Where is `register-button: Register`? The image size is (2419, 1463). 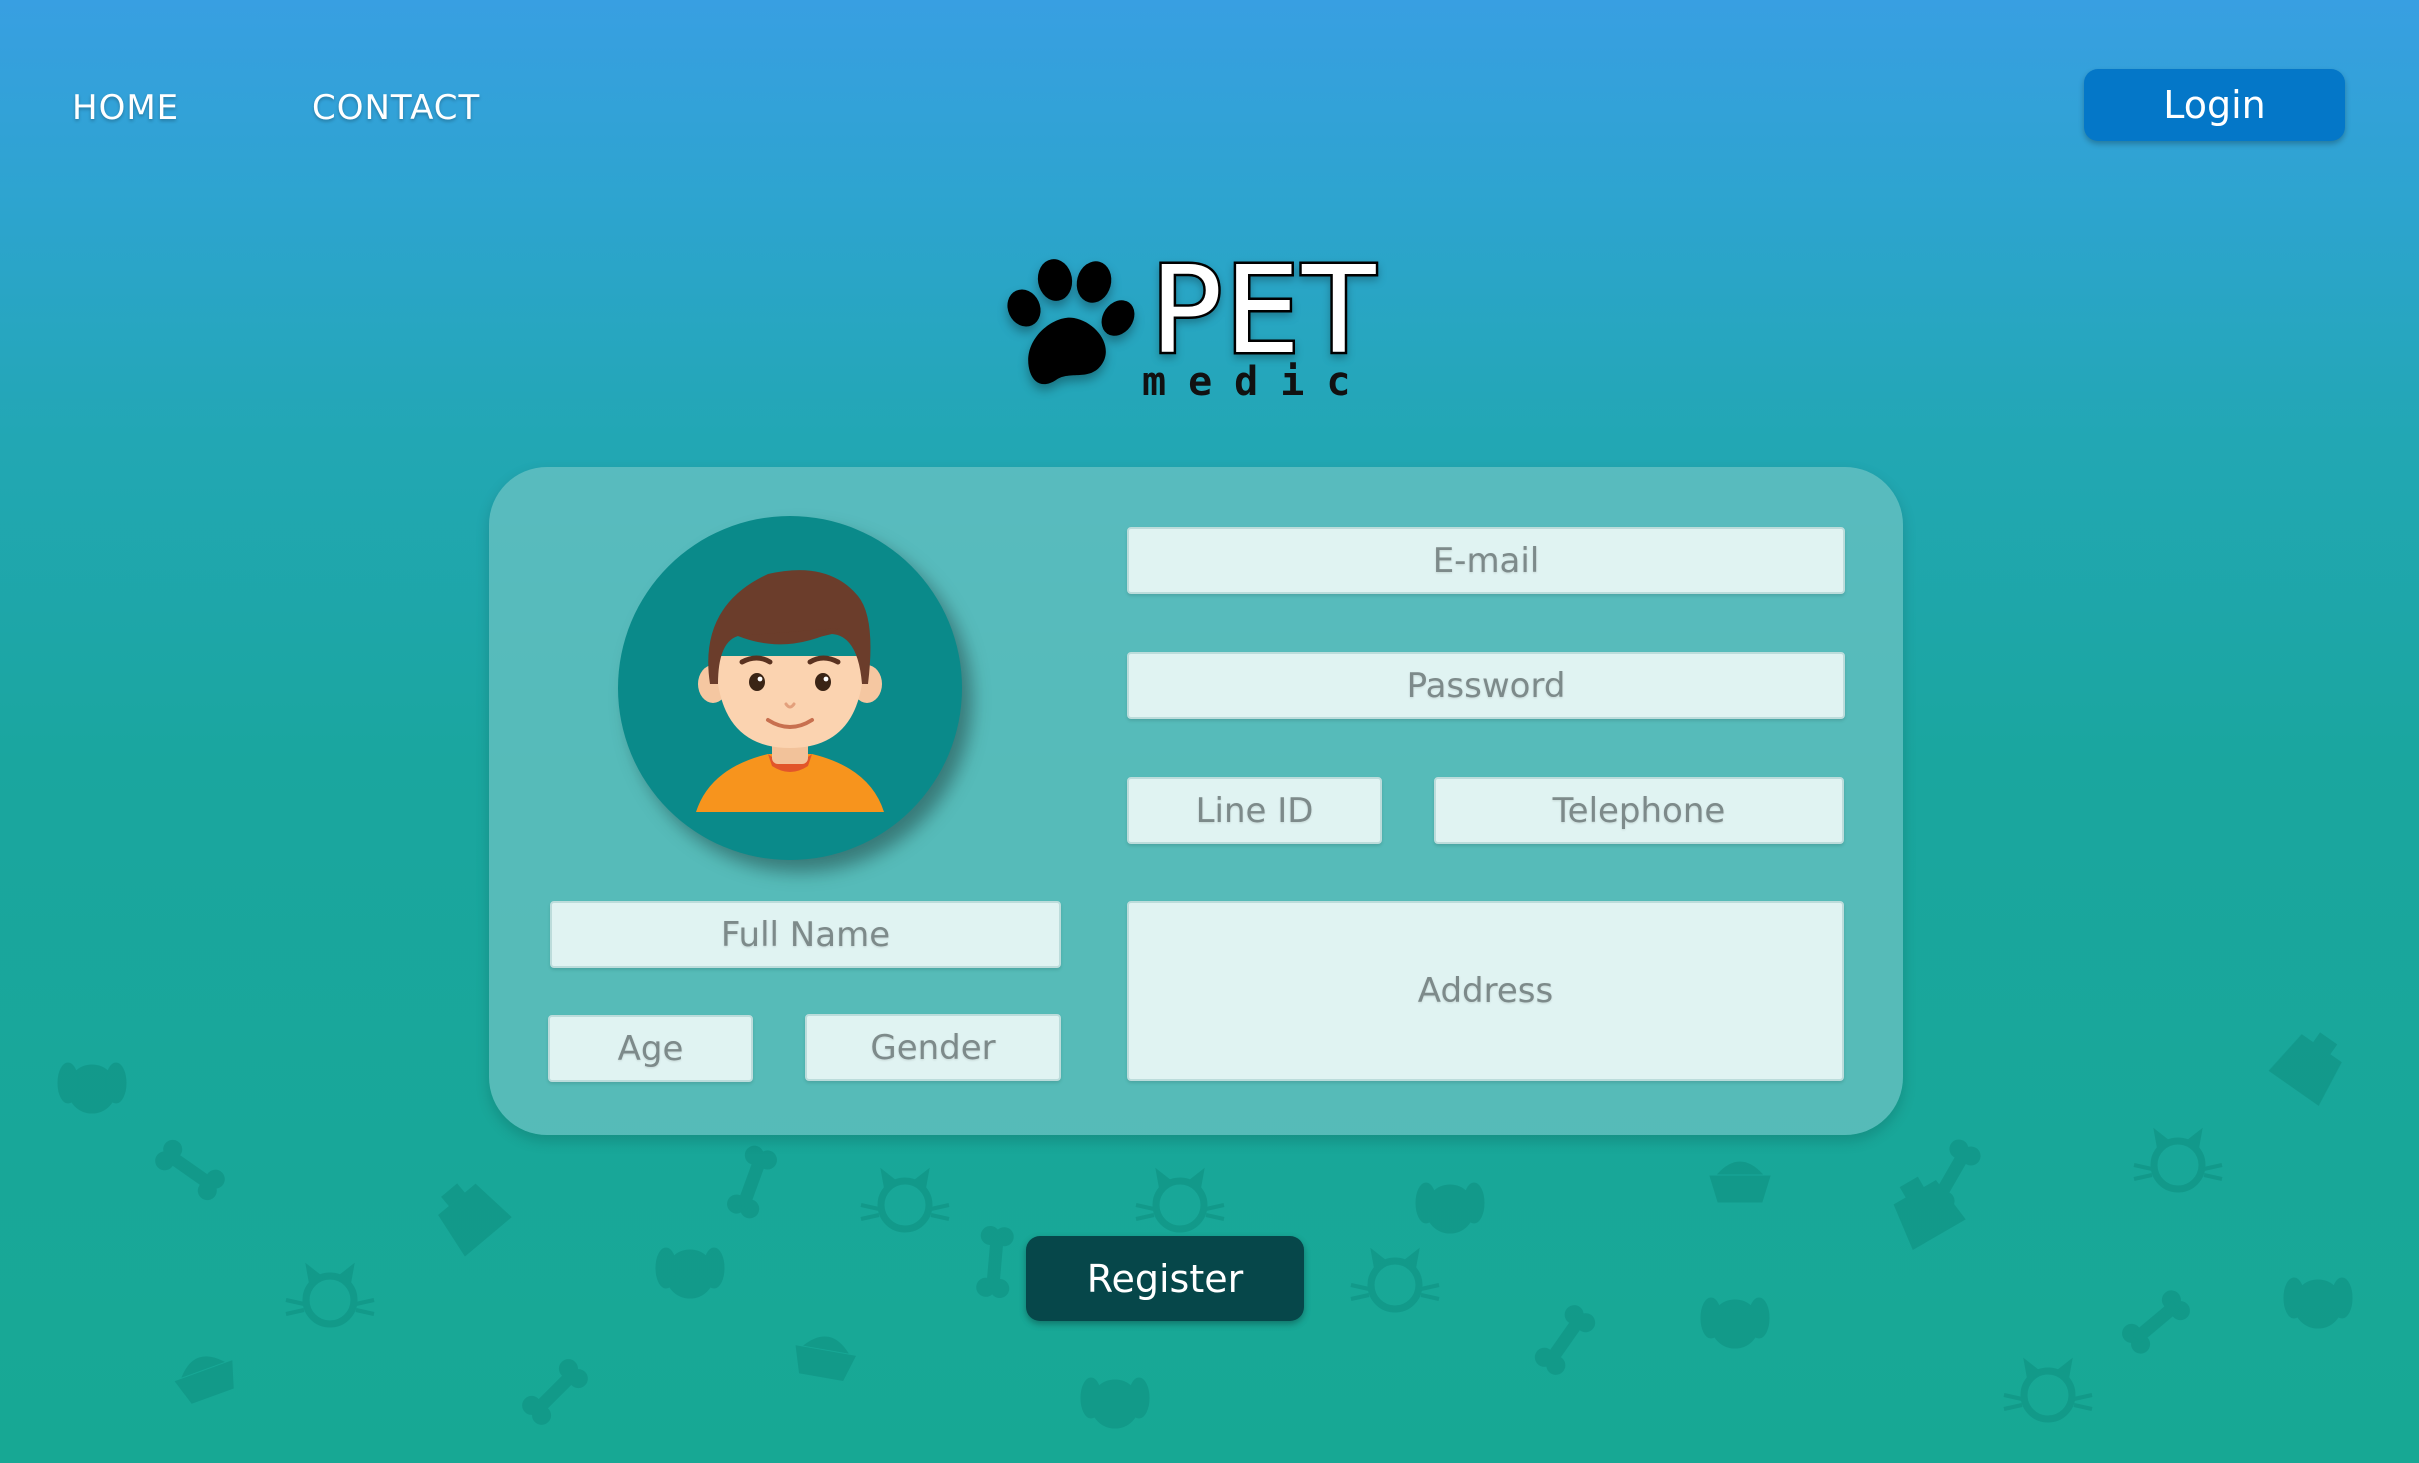
register-button: Register is located at coordinates (1165, 1278).